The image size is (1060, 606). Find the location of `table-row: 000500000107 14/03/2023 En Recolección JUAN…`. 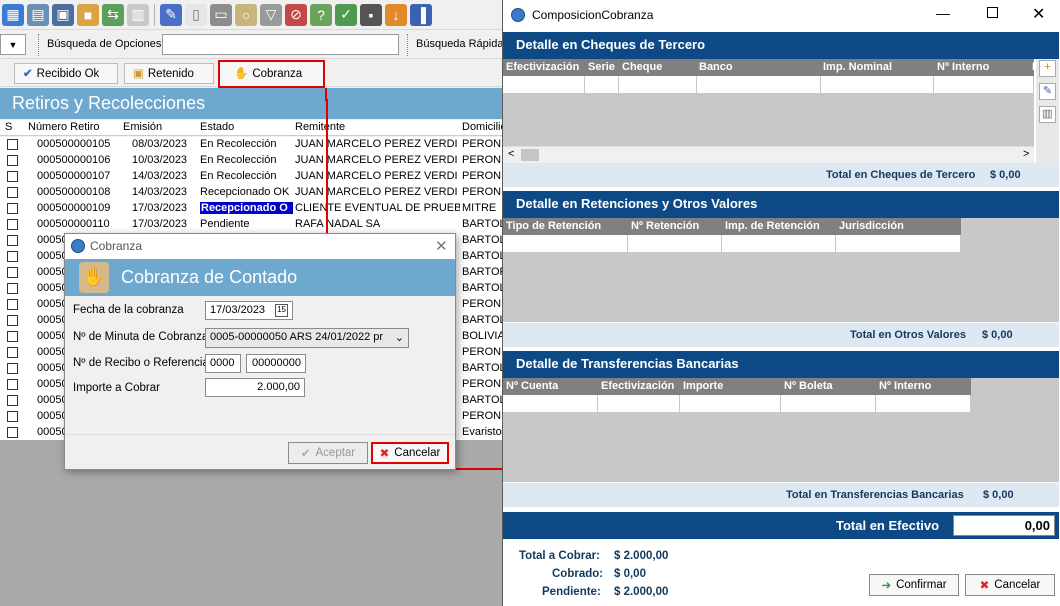

table-row: 000500000107 14/03/2023 En Recolección JUAN… is located at coordinates (251, 177).